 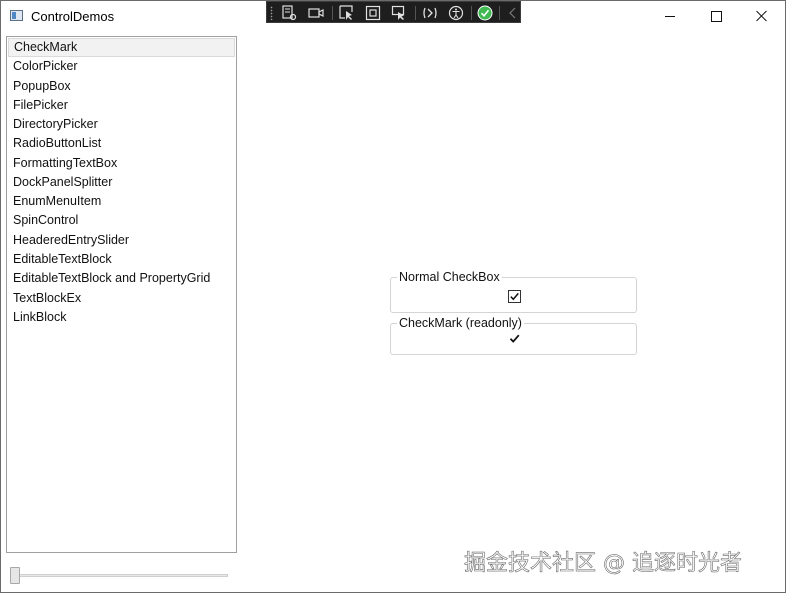 I want to click on normal-checkbox-header: Normal CheckBox, so click(x=449, y=277).